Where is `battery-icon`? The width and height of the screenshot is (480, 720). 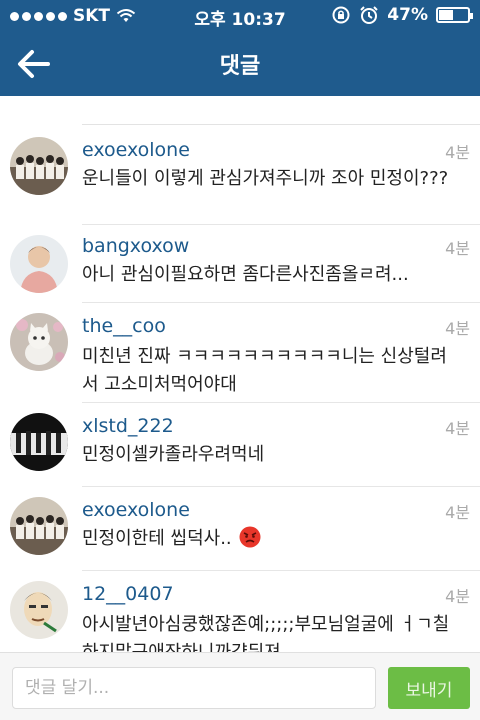
battery-icon is located at coordinates (454, 15).